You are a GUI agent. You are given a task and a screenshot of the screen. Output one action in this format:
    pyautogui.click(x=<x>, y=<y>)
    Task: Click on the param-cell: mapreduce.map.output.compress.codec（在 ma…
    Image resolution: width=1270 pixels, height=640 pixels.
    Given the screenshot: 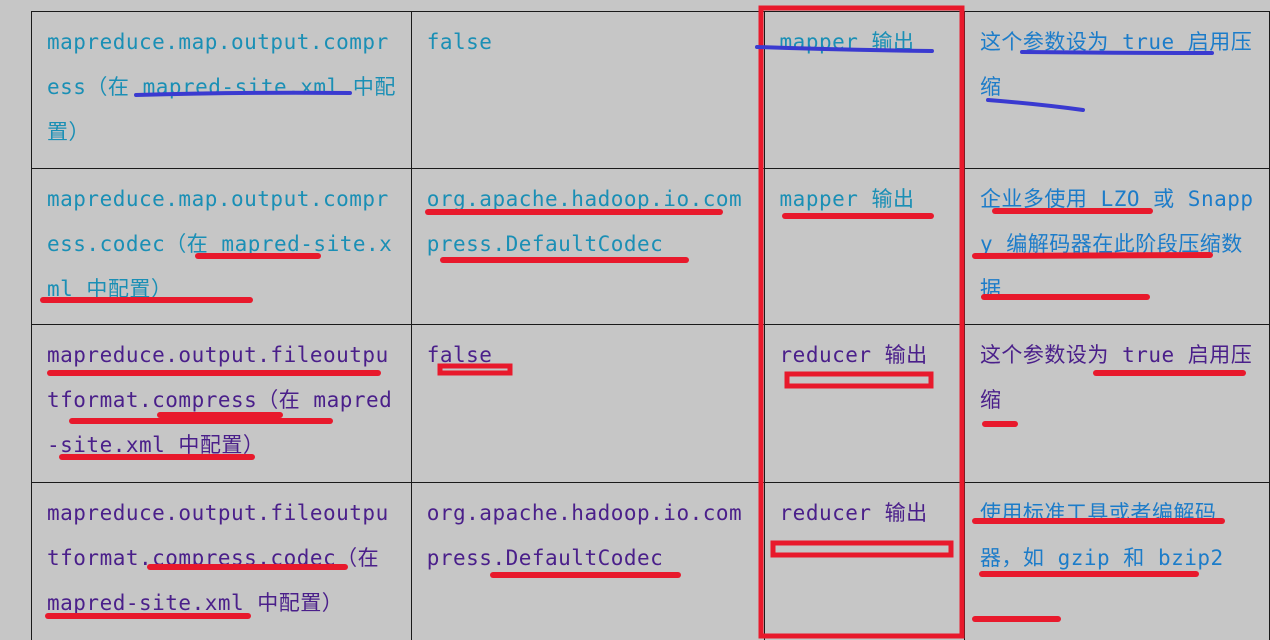 What is the action you would take?
    pyautogui.click(x=221, y=246)
    